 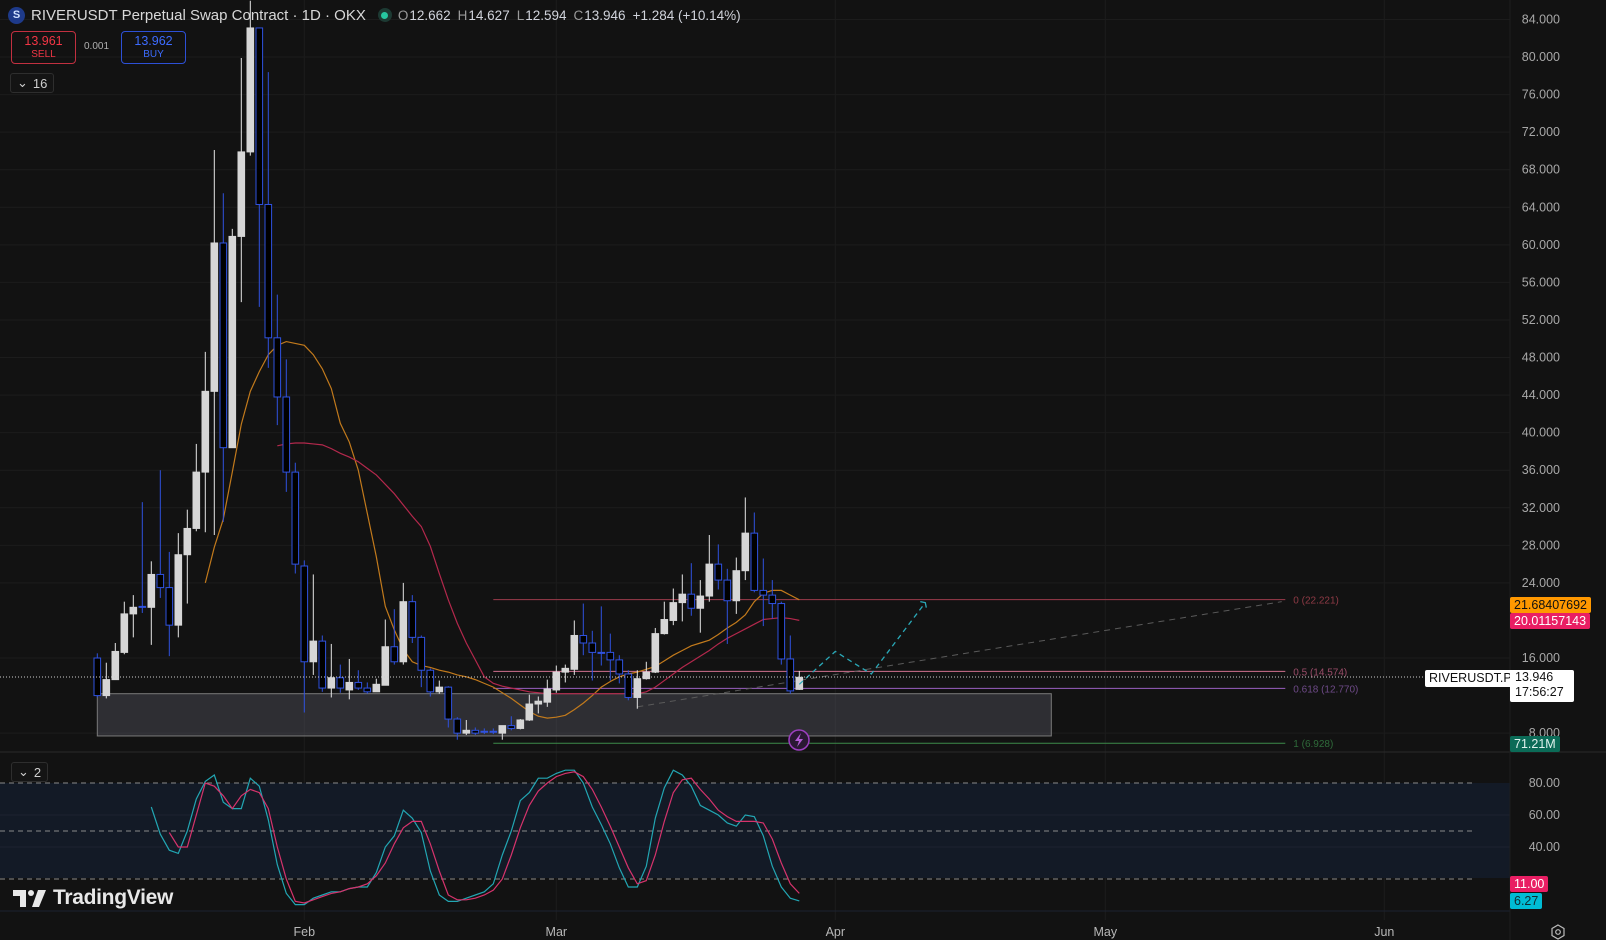 What do you see at coordinates (1541, 57) in the screenshot?
I see `price-tick-label: 80.000` at bounding box center [1541, 57].